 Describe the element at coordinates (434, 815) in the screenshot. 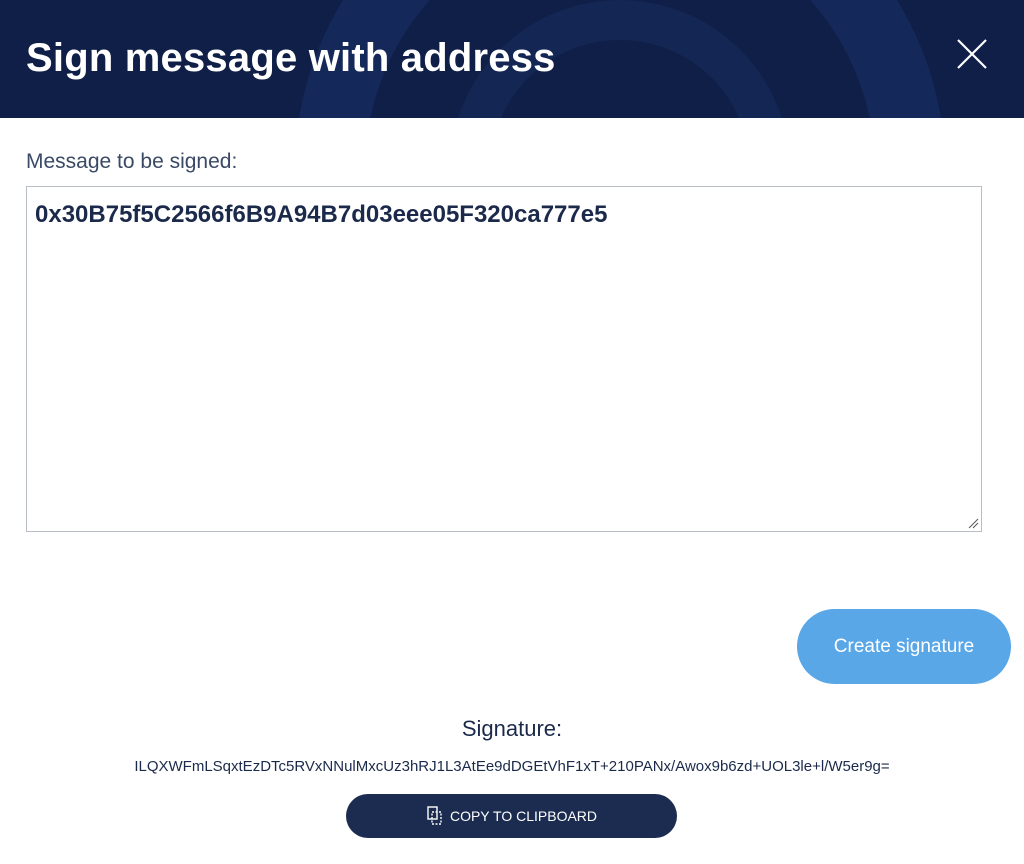

I see `clipboard-icon` at that location.